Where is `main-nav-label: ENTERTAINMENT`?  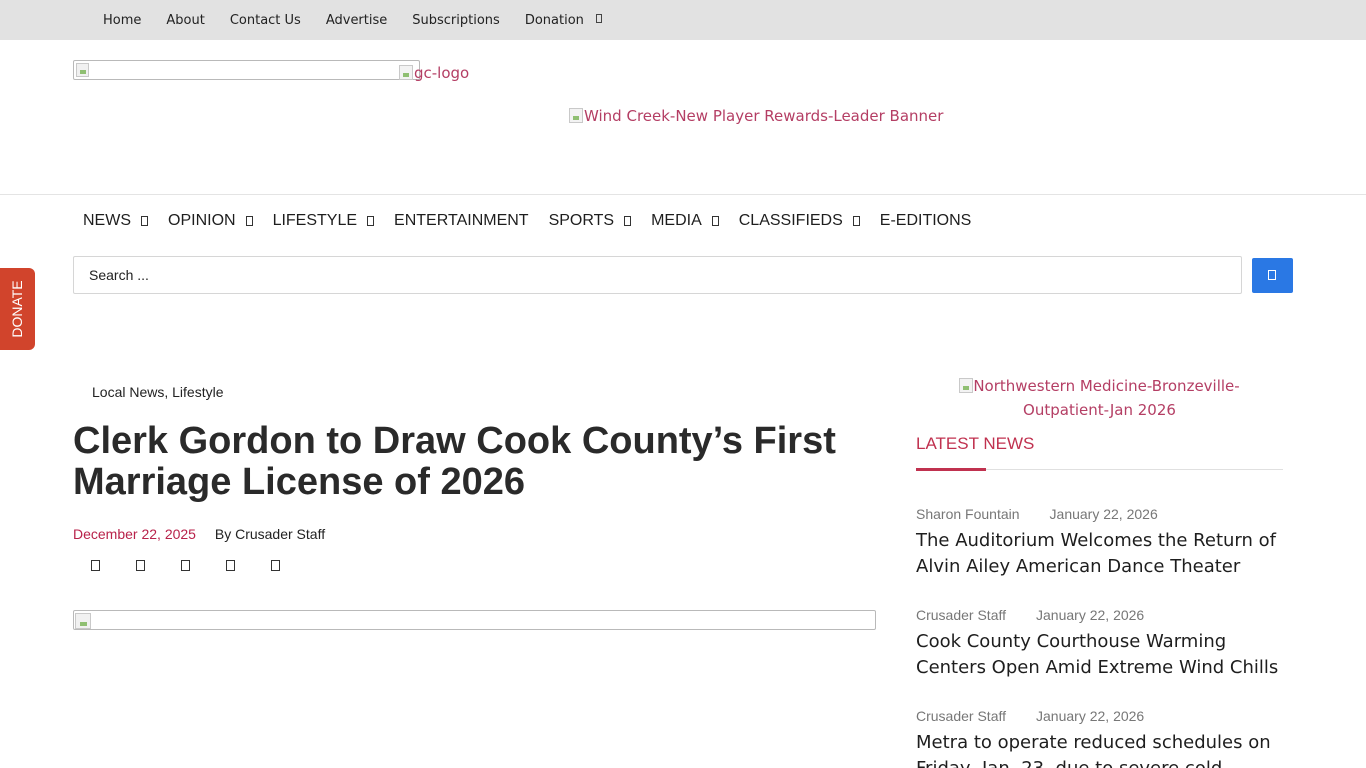
main-nav-label: ENTERTAINMENT is located at coordinates (461, 220).